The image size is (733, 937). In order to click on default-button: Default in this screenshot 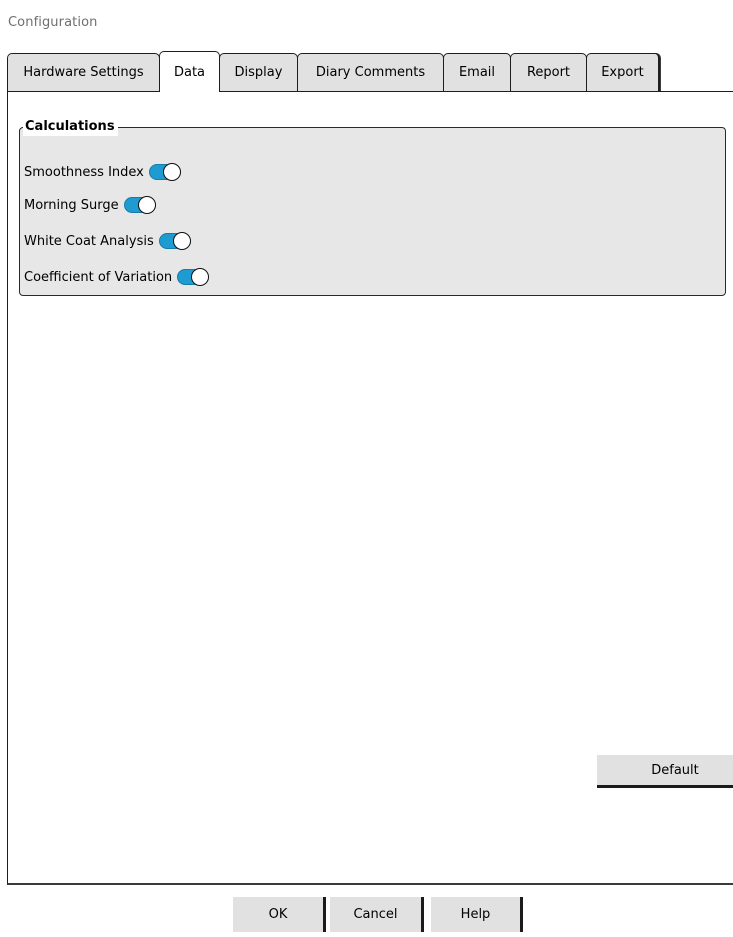, I will do `click(665, 771)`.